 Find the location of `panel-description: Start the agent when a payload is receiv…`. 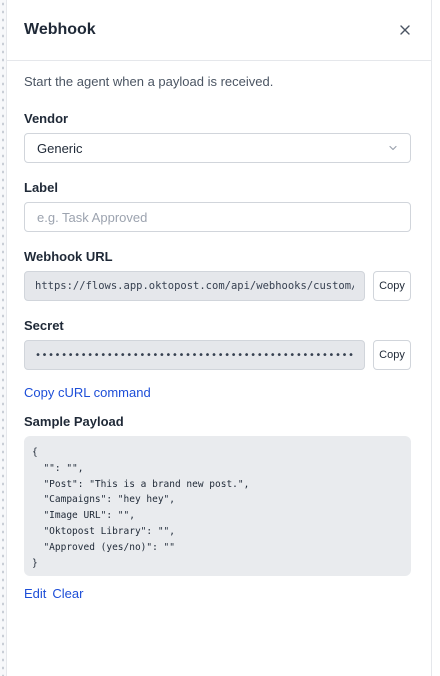

panel-description: Start the agent when a payload is receiv… is located at coordinates (149, 81).